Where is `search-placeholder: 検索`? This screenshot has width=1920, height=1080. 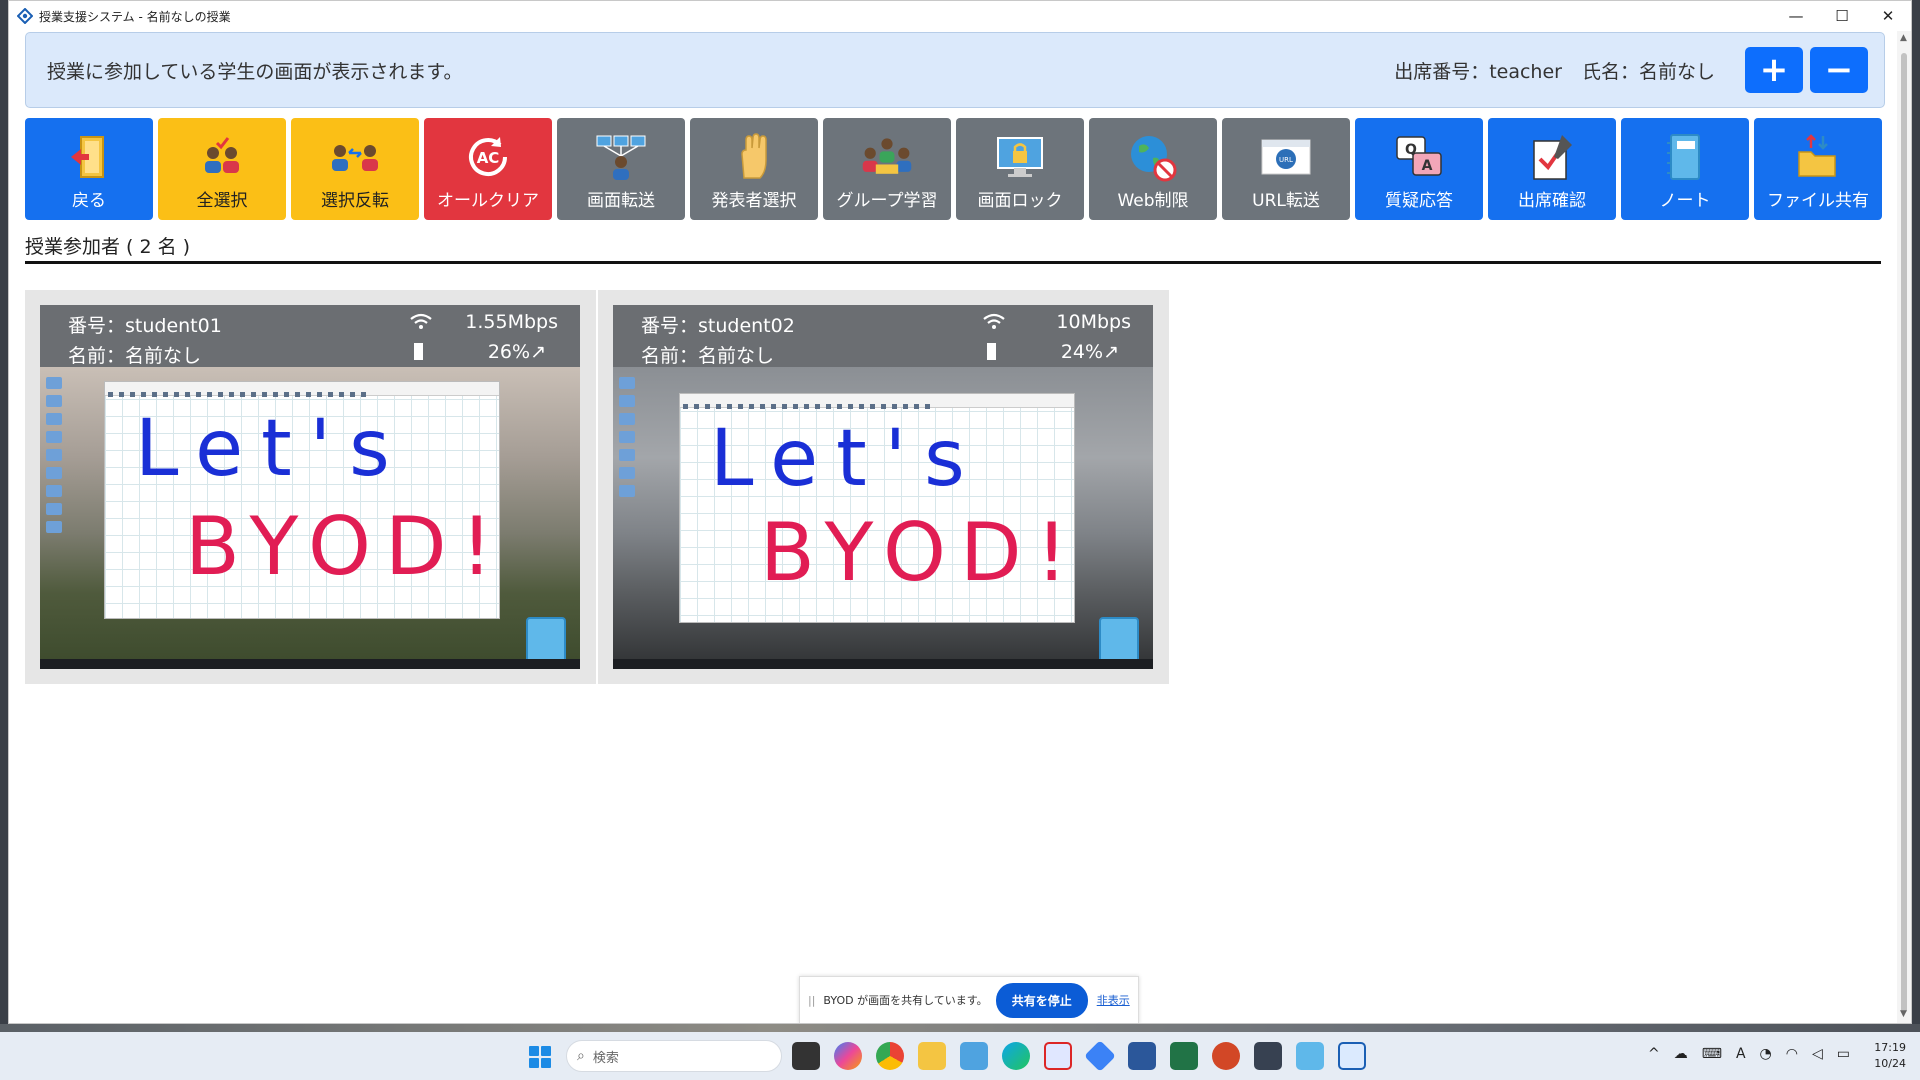 search-placeholder: 検索 is located at coordinates (605, 1058).